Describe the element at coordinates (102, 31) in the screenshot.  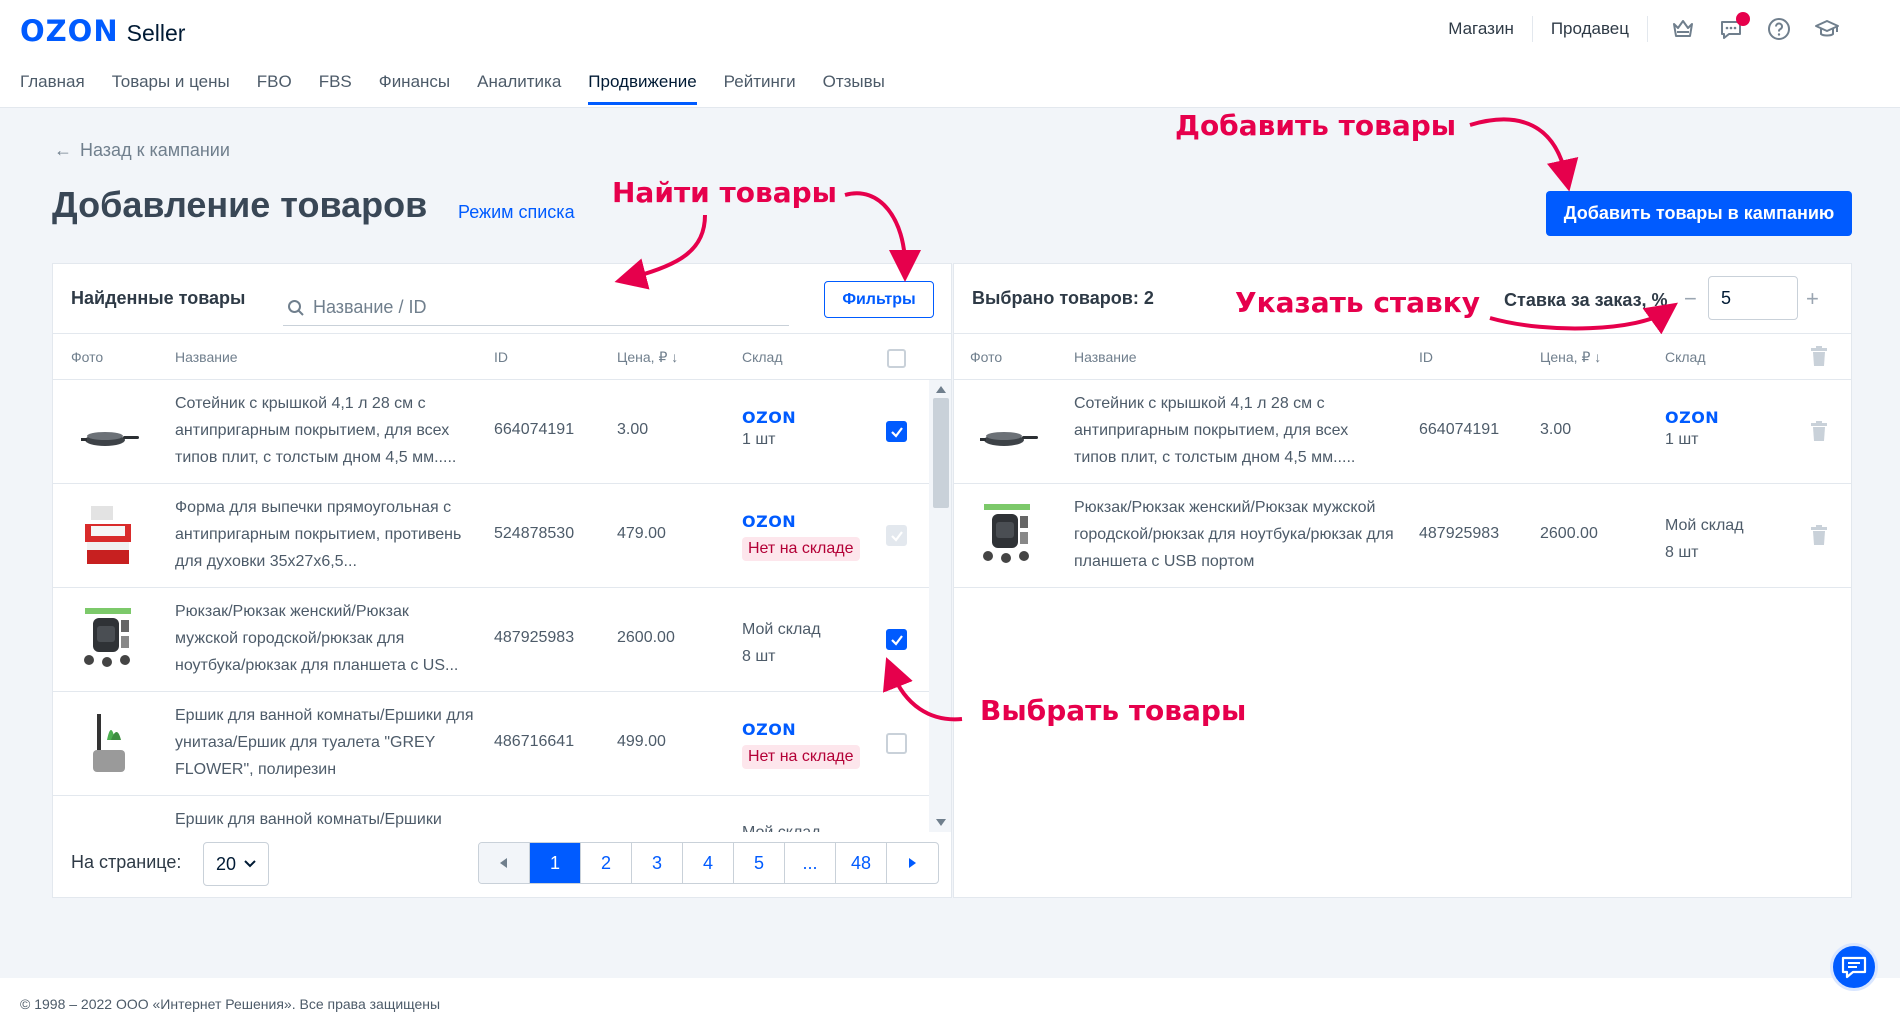
I see `ozon-seller-logo: OZON Seller` at that location.